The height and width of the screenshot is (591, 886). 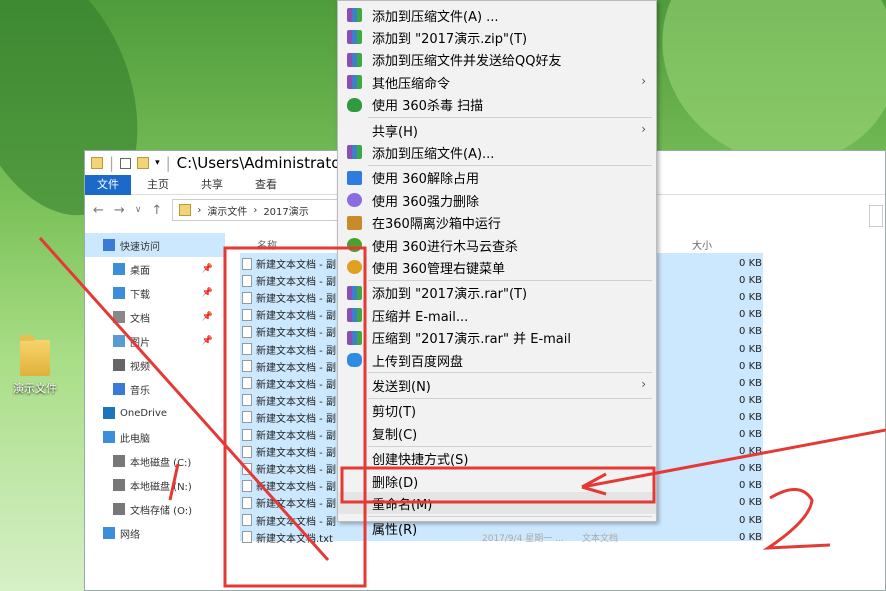 What do you see at coordinates (497, 503) in the screenshot?
I see `context-menu-item: 重命名(M)` at bounding box center [497, 503].